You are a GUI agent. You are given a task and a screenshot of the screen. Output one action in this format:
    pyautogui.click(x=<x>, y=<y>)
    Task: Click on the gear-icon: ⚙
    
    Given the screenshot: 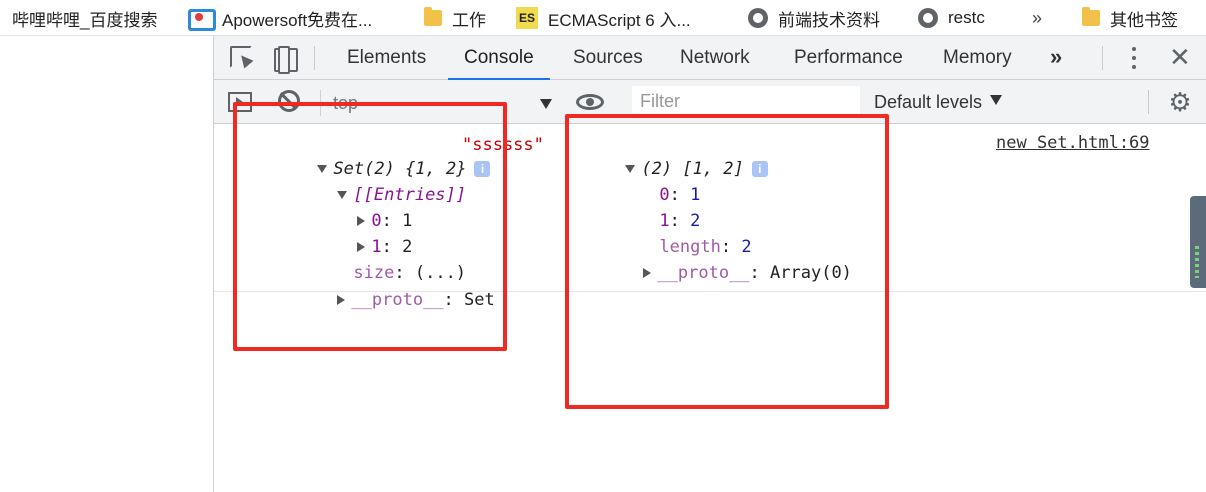 What is the action you would take?
    pyautogui.click(x=1180, y=102)
    